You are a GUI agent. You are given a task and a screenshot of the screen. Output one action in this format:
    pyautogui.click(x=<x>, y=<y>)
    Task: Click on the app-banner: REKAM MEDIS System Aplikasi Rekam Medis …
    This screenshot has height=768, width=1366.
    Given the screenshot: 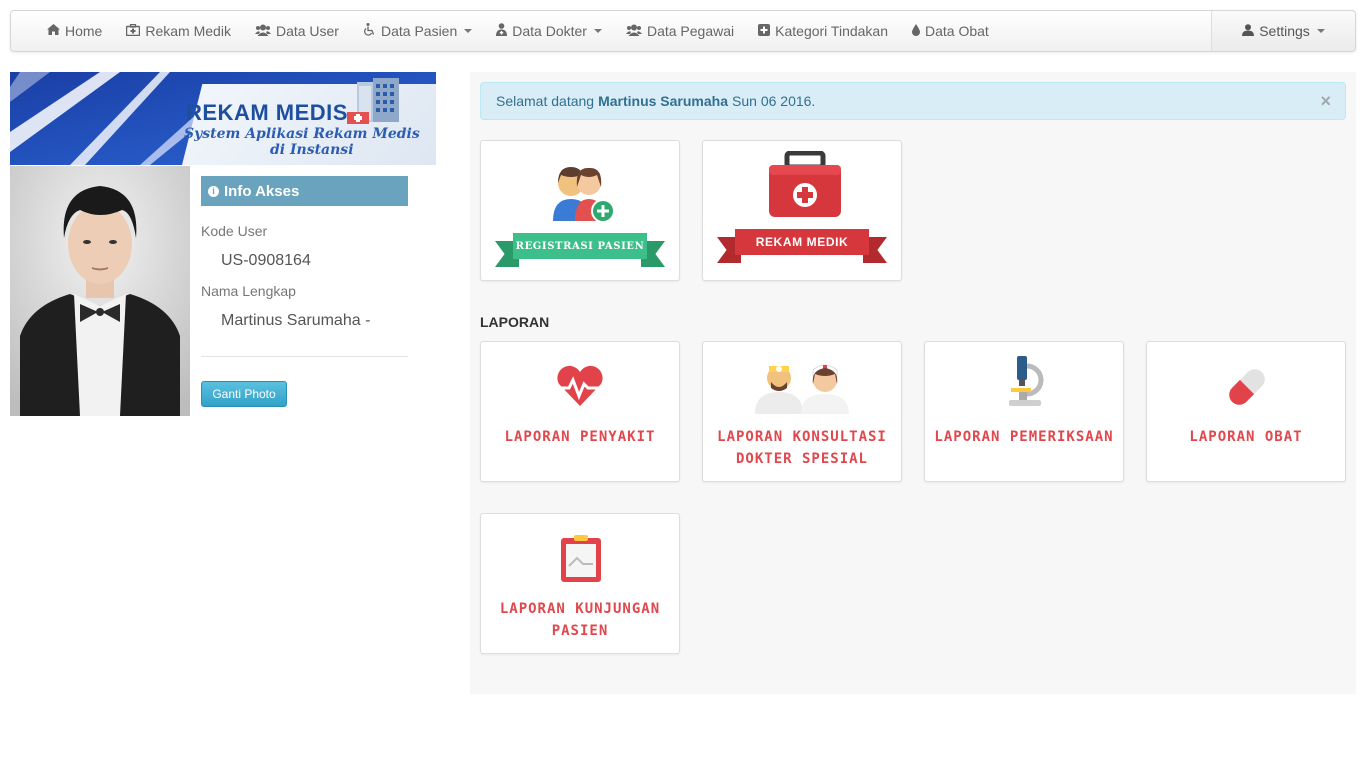 What is the action you would take?
    pyautogui.click(x=223, y=118)
    